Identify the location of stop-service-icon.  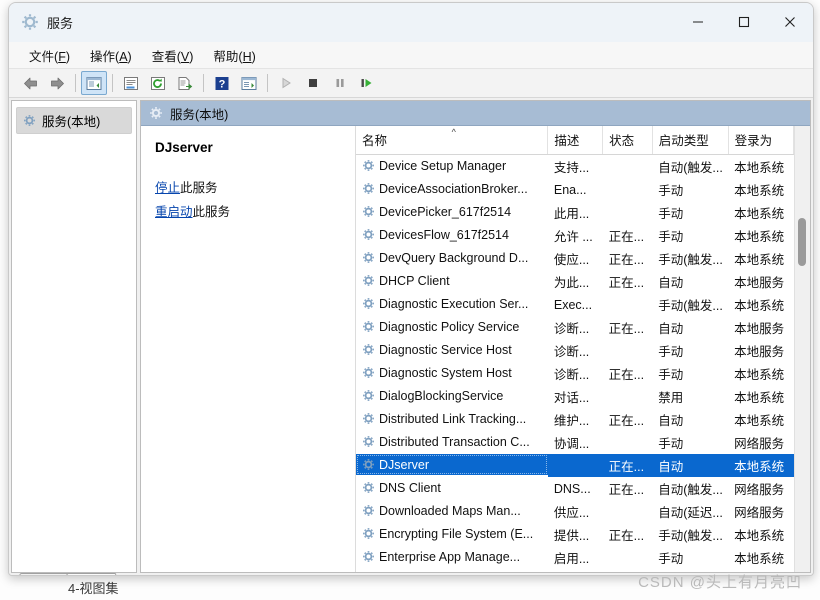
(313, 83).